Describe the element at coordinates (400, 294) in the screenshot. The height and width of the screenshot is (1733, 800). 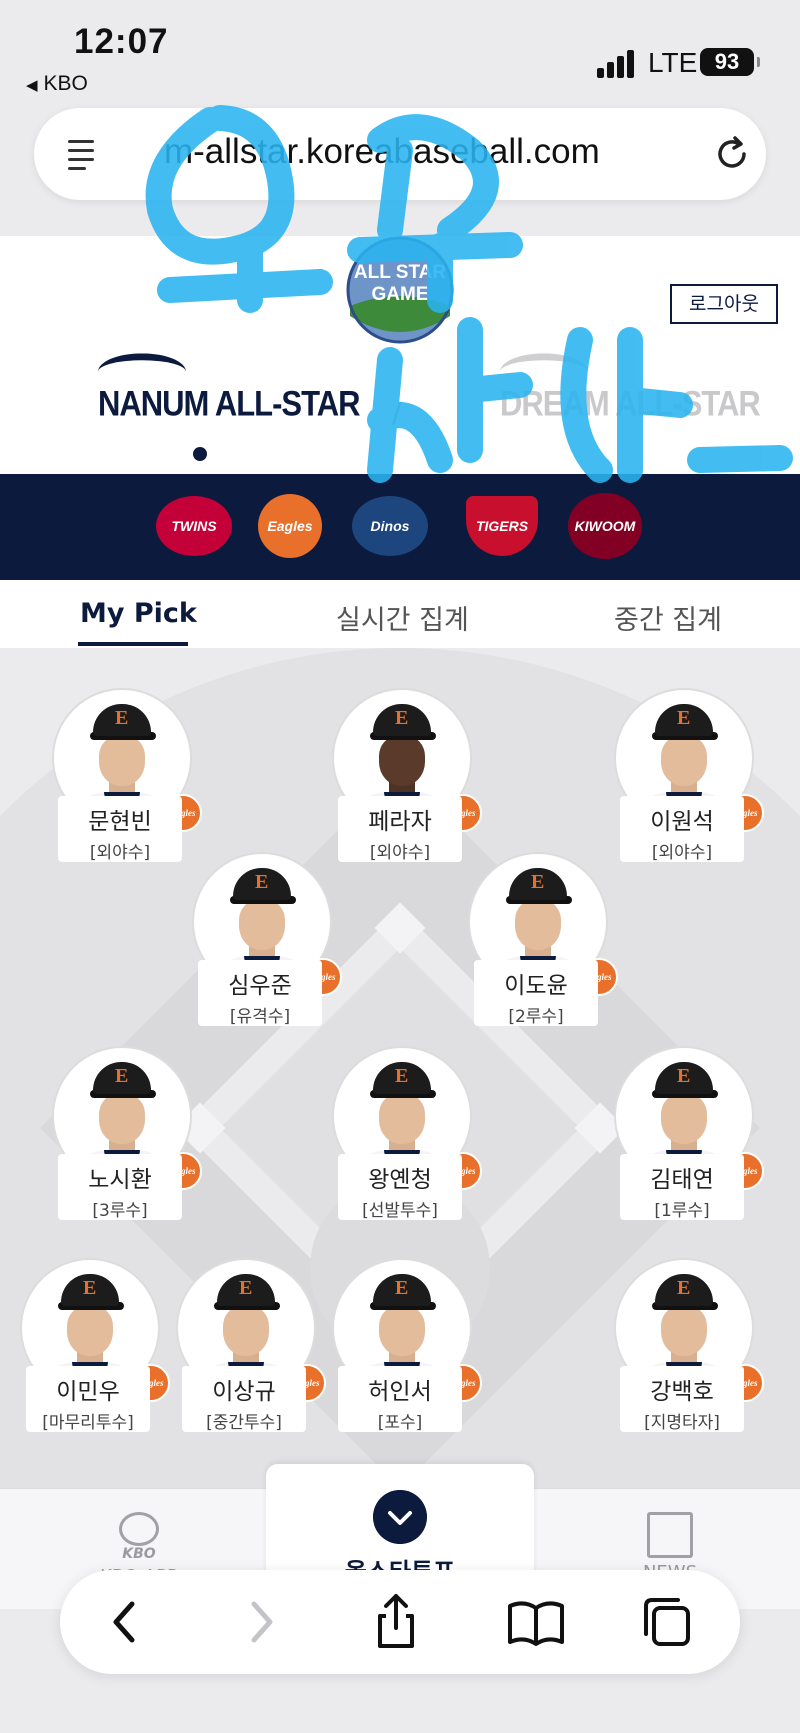
I see `logo-line-2: GAME` at that location.